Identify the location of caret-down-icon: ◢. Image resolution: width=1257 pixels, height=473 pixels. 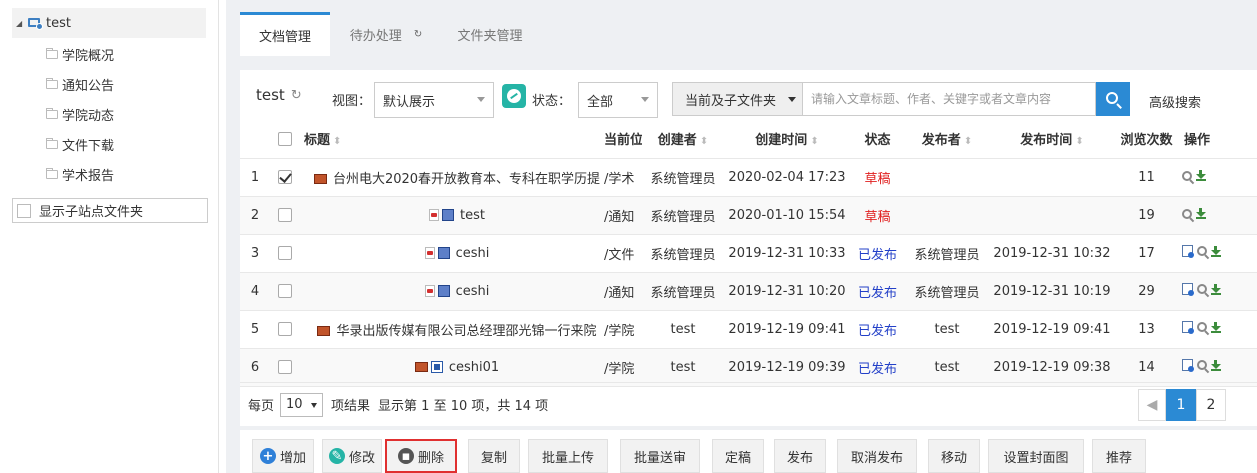
(22, 23).